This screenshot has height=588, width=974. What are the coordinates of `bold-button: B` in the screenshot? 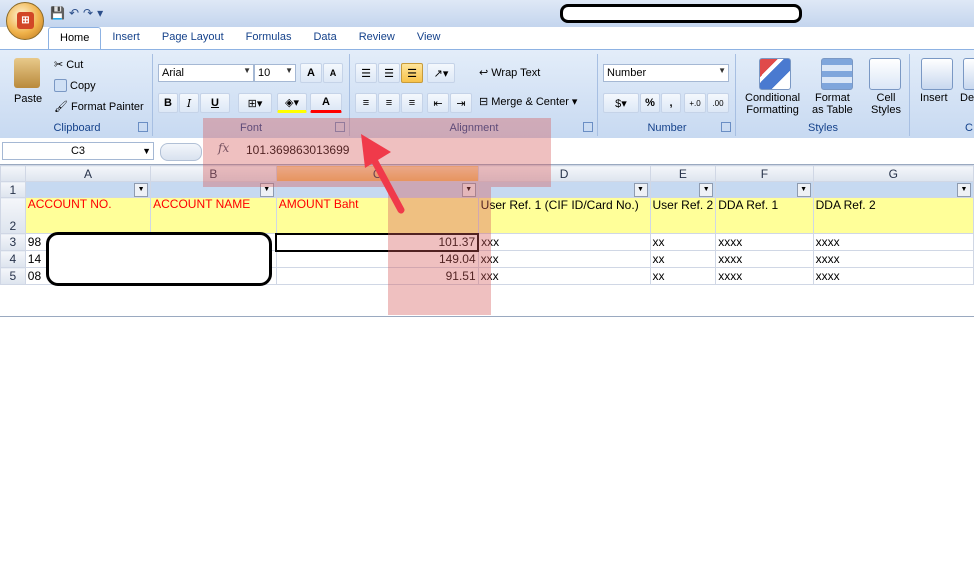 It's located at (168, 103).